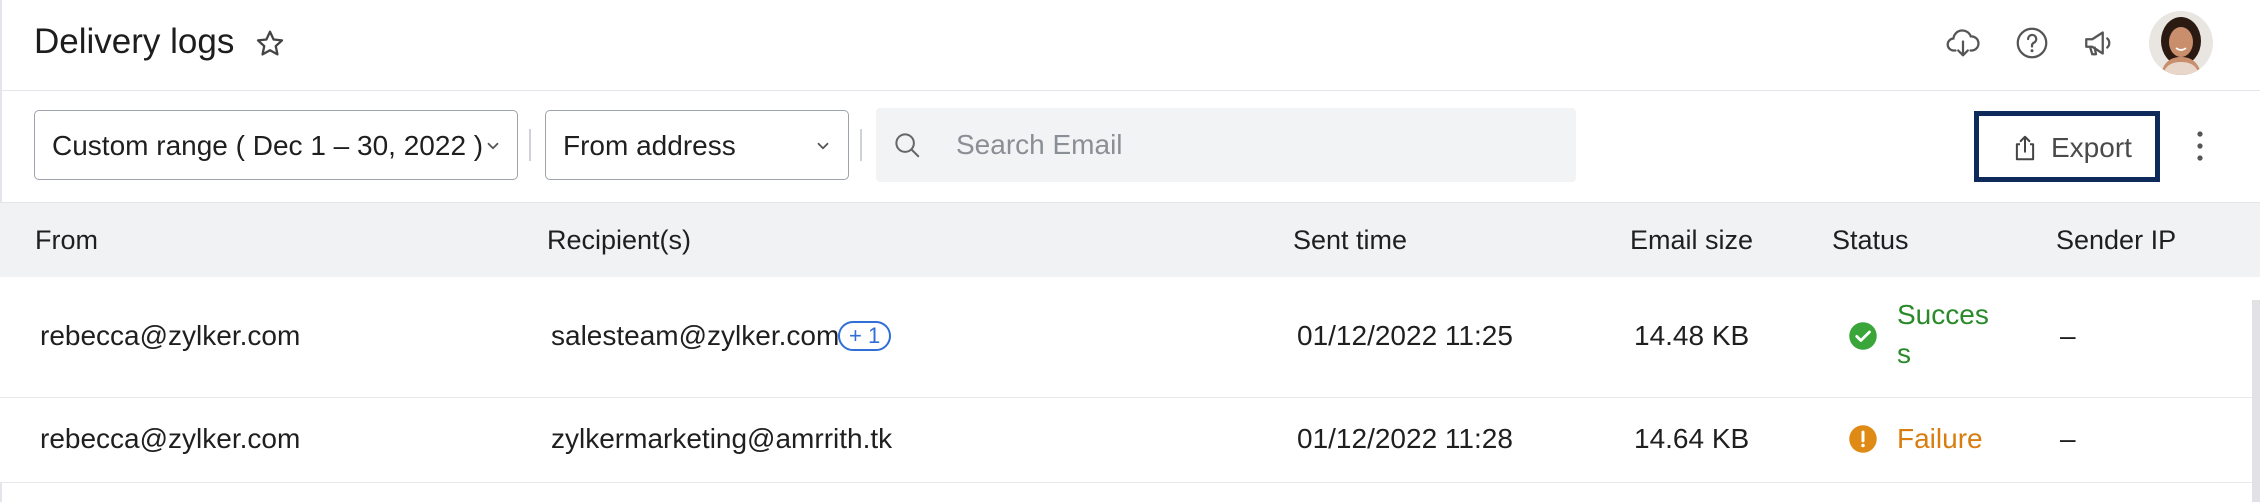 Image resolution: width=2260 pixels, height=502 pixels. Describe the element at coordinates (66, 240) in the screenshot. I see `column-header-from: From` at that location.